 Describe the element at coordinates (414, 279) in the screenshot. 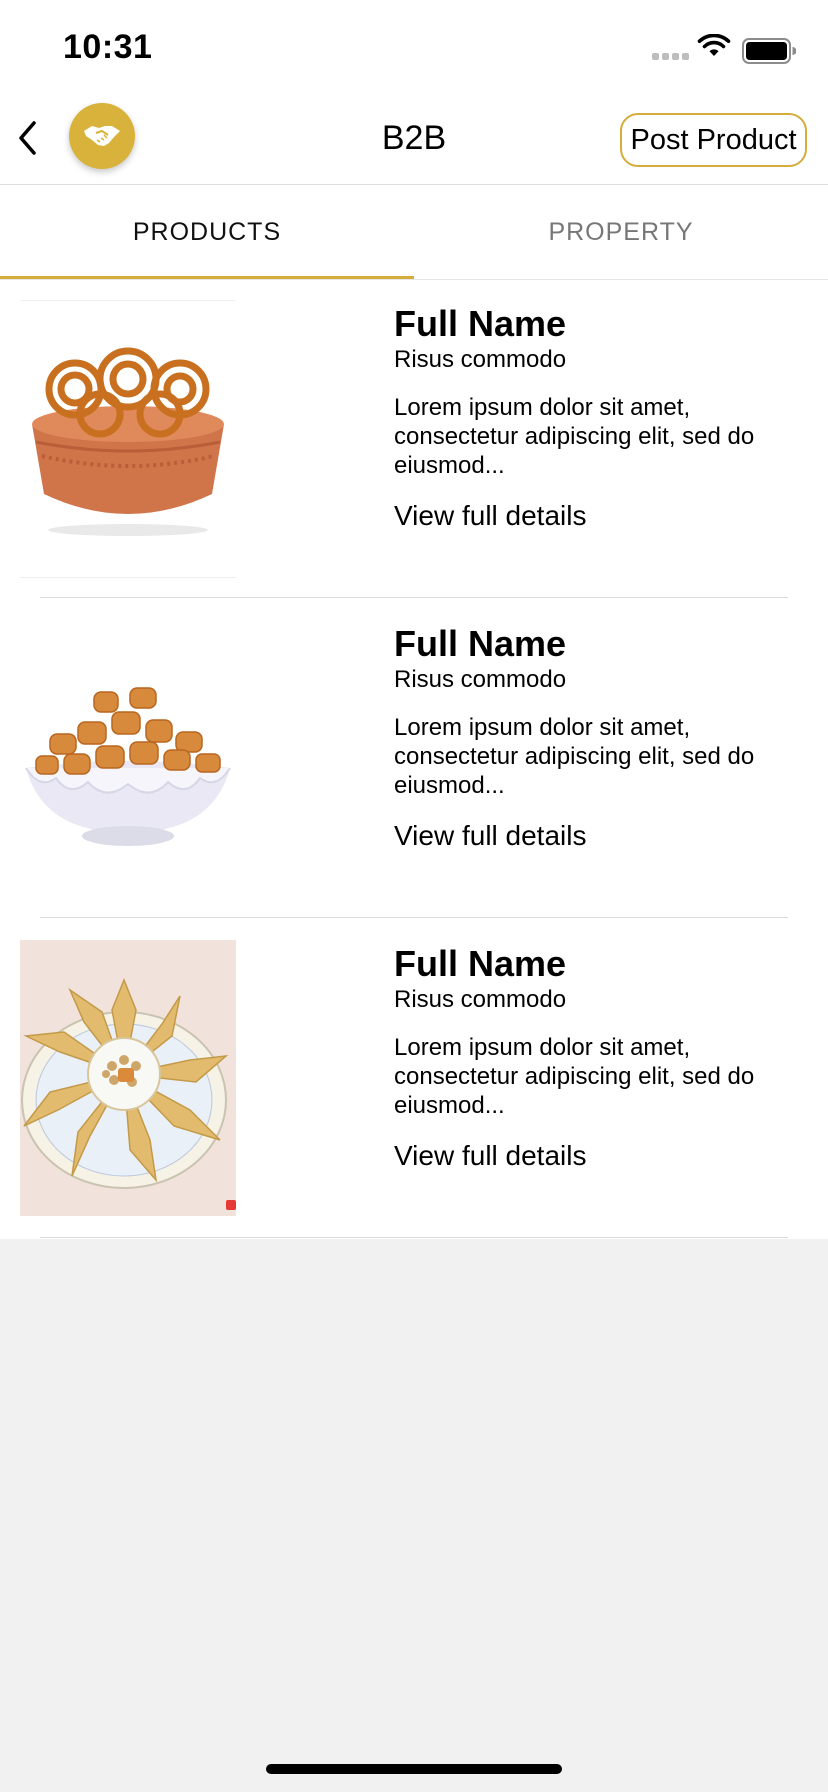

I see `tab-divider` at that location.